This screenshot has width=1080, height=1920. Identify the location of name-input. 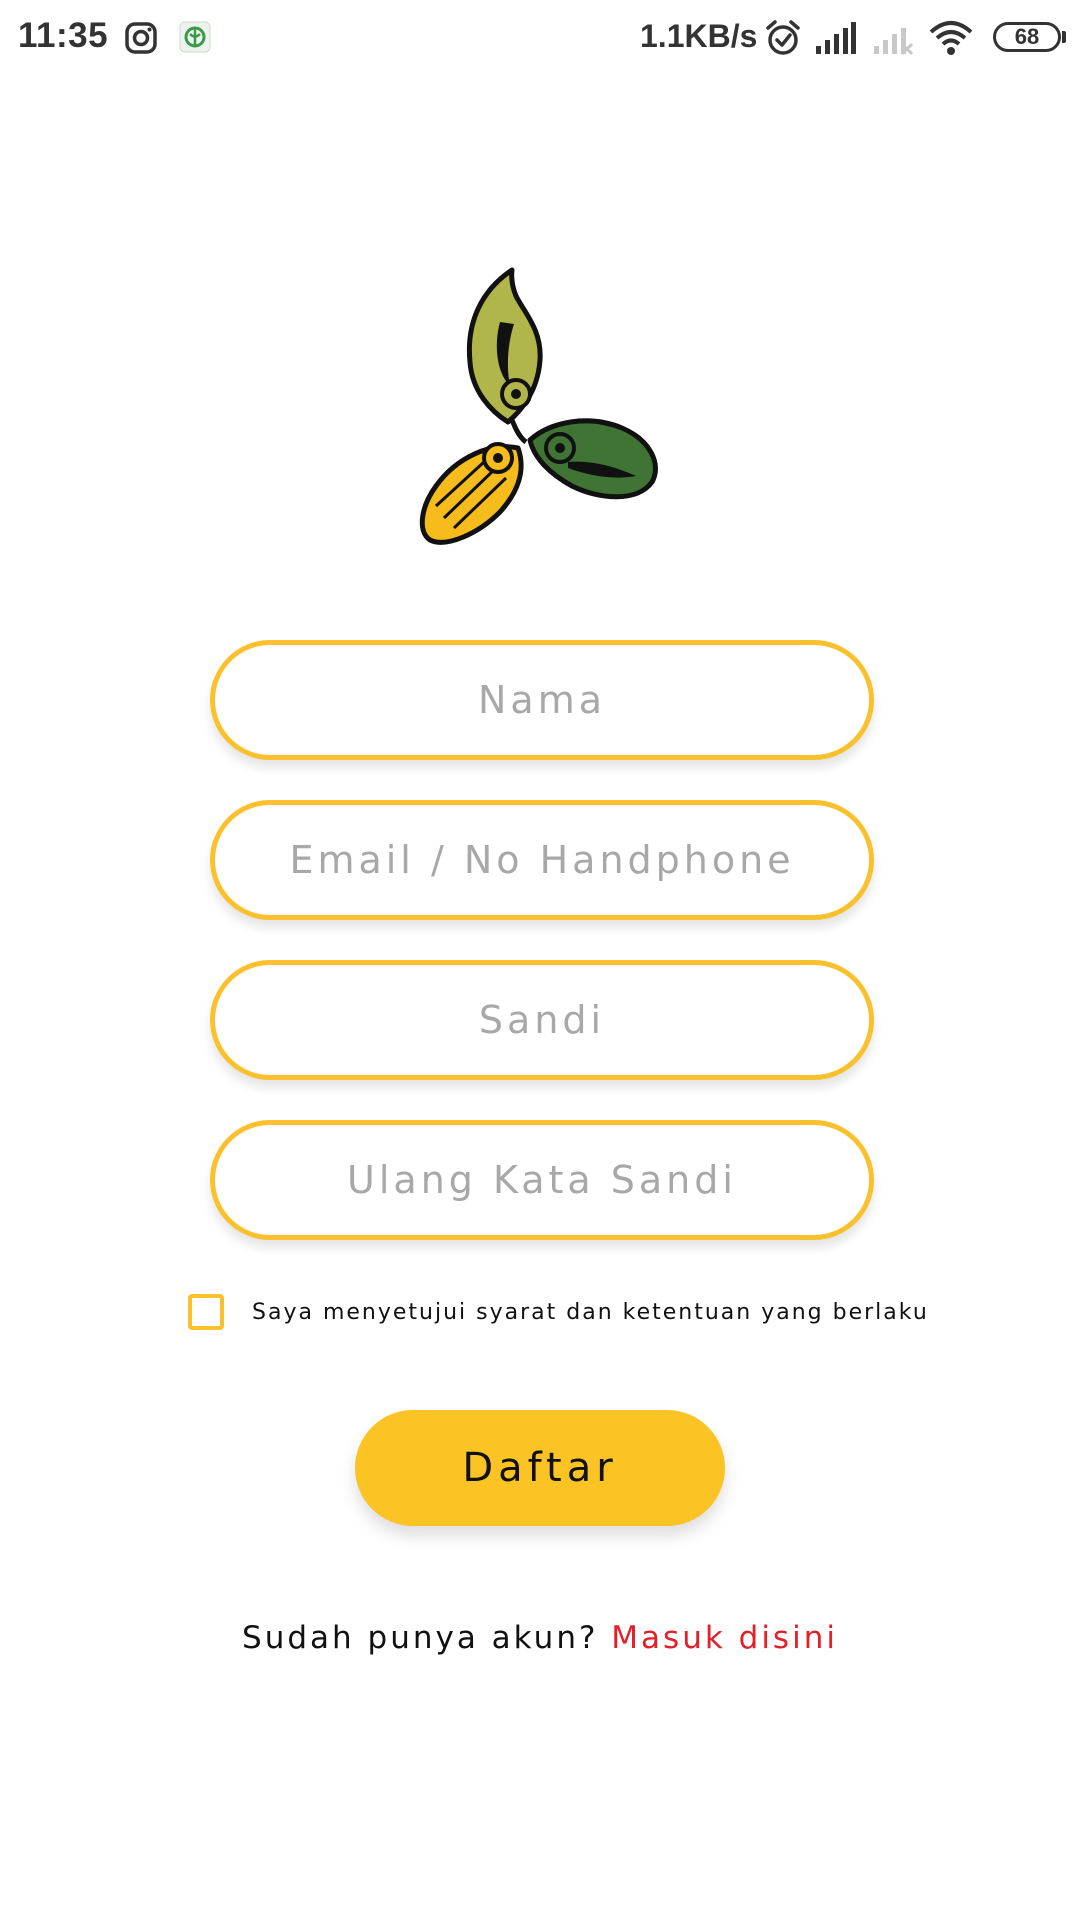
(542, 700).